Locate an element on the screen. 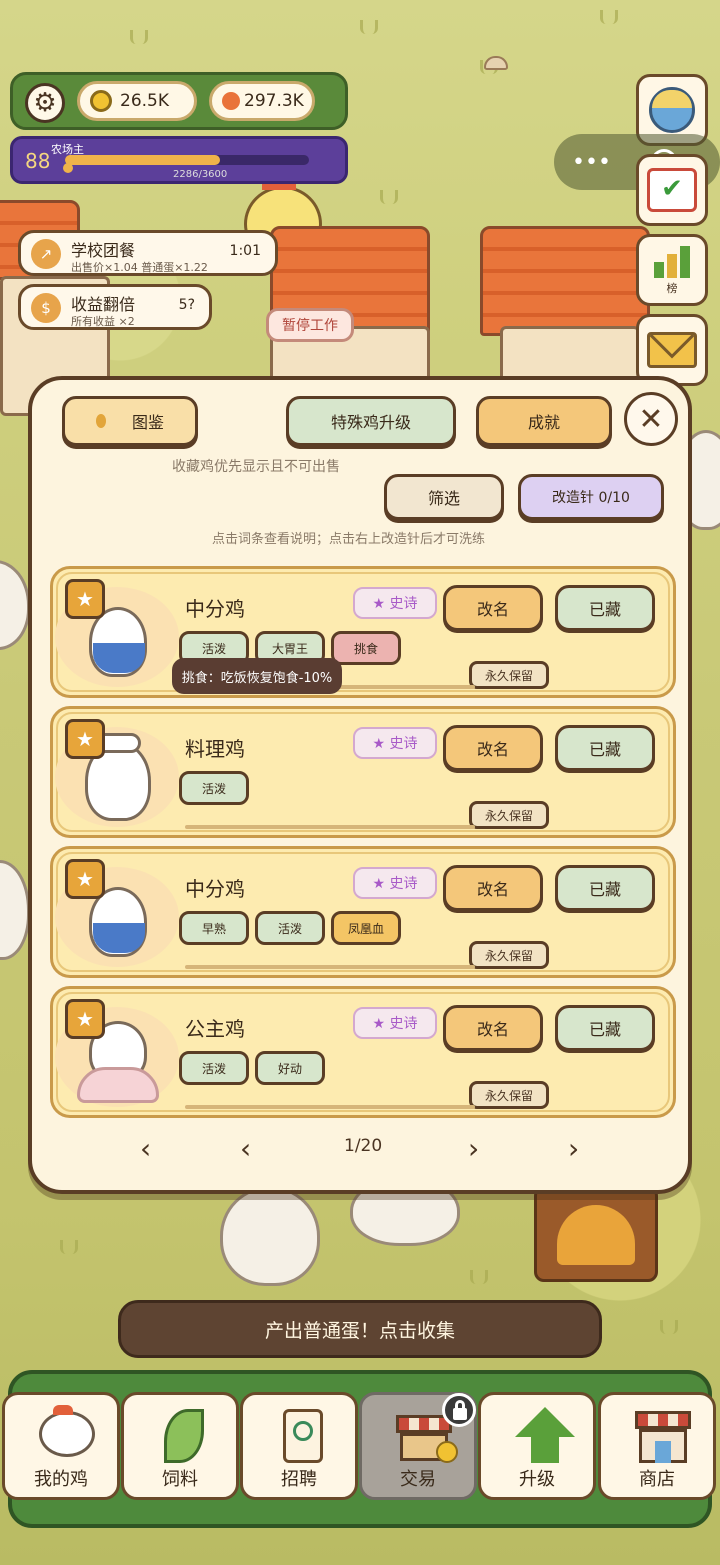  chicken-card: ★ 中分鸡 ★ 史诗 改名 已藏 早熟 活泼 凤凰血 永久保留 is located at coordinates (363, 912).